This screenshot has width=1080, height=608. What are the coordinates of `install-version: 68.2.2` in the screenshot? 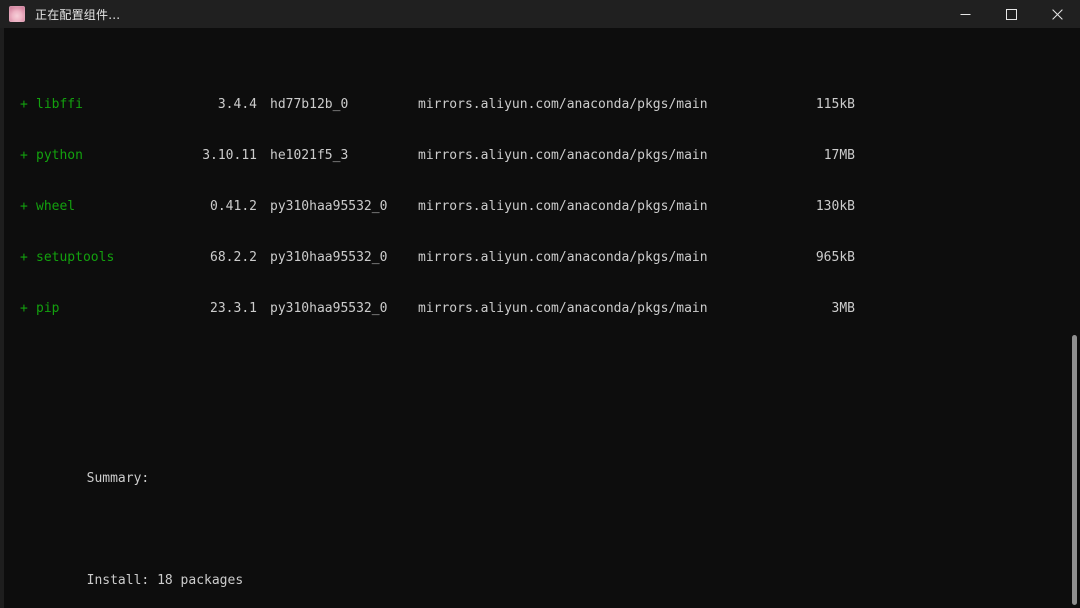 It's located at (233, 257).